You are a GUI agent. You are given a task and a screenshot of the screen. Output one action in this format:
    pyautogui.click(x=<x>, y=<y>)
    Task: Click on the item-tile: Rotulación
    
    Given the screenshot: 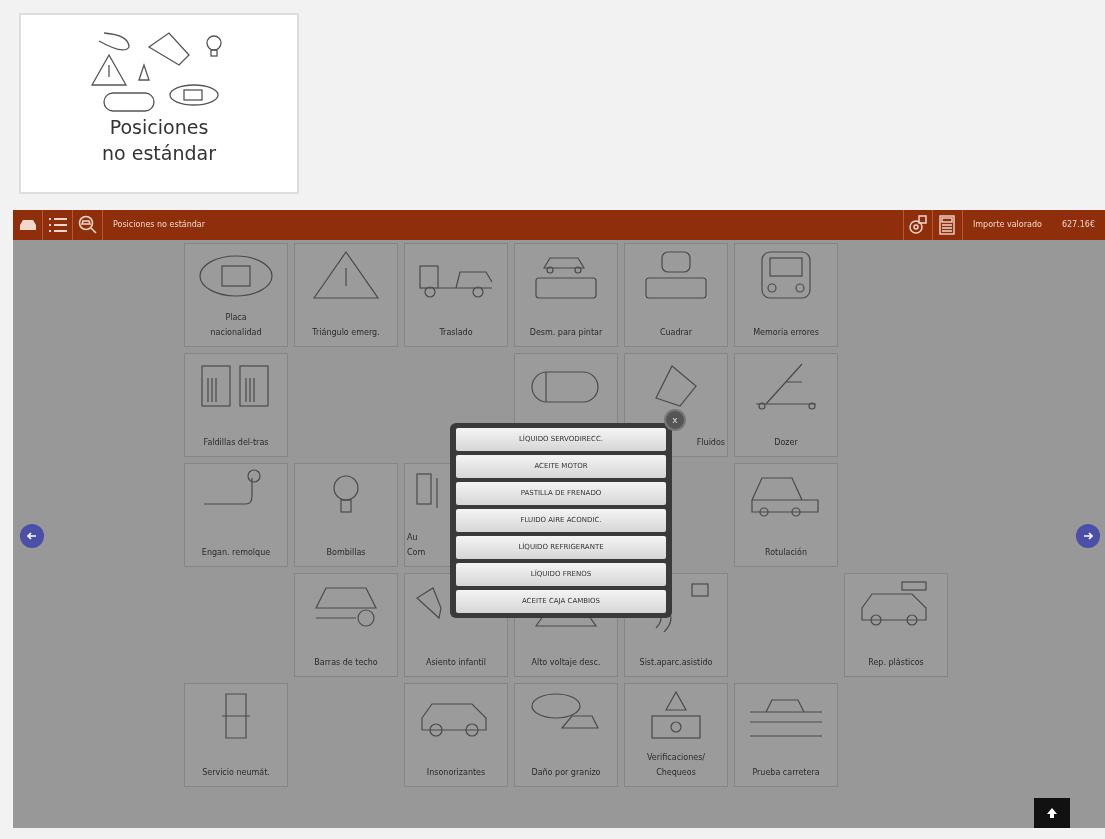 What is the action you would take?
    pyautogui.click(x=786, y=515)
    